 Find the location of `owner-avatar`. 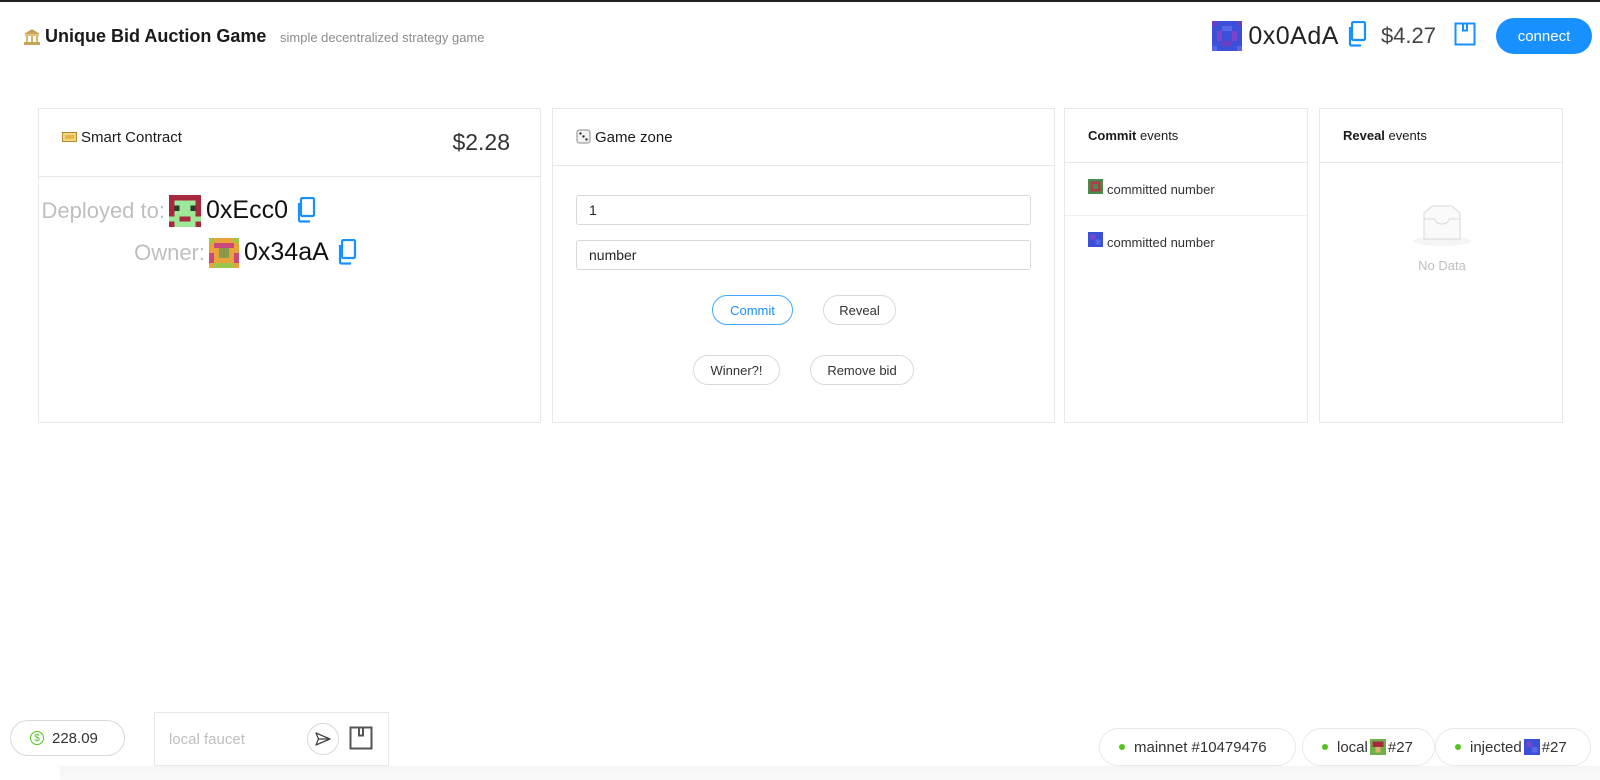

owner-avatar is located at coordinates (224, 252).